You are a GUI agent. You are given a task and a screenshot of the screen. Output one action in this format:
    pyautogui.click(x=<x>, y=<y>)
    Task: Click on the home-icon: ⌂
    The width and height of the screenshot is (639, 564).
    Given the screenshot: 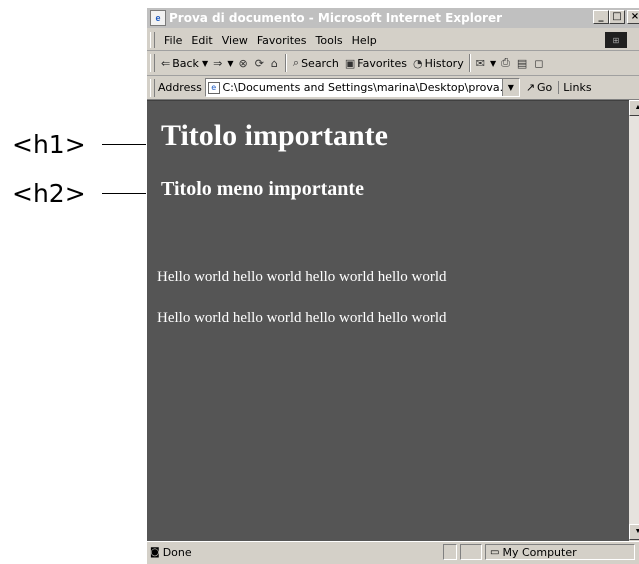 What is the action you would take?
    pyautogui.click(x=274, y=63)
    